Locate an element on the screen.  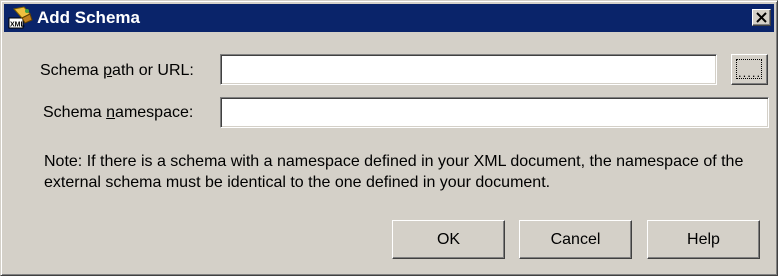
schema-namespace-input is located at coordinates (494, 112).